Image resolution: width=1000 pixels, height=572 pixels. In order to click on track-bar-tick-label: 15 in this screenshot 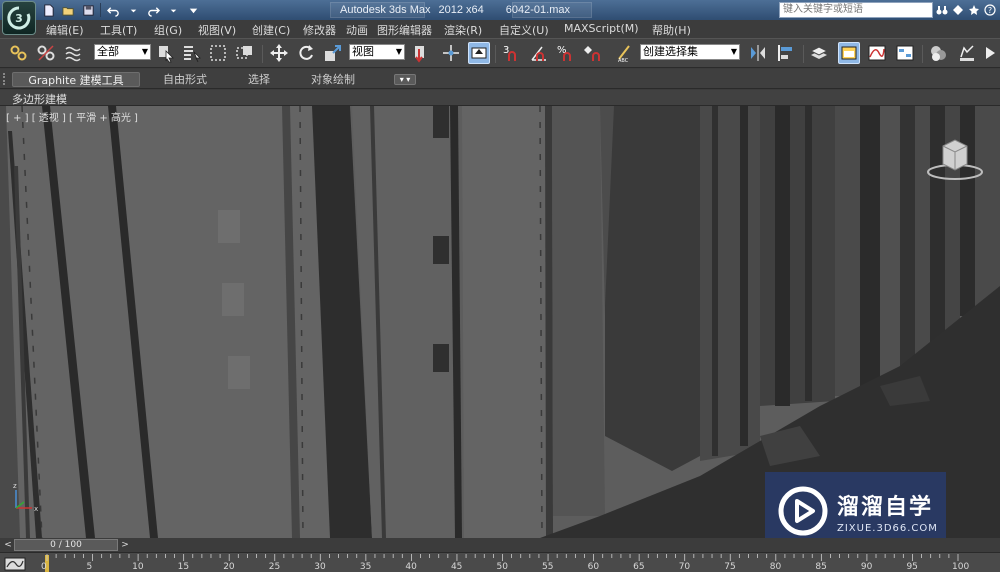, I will do `click(183, 567)`.